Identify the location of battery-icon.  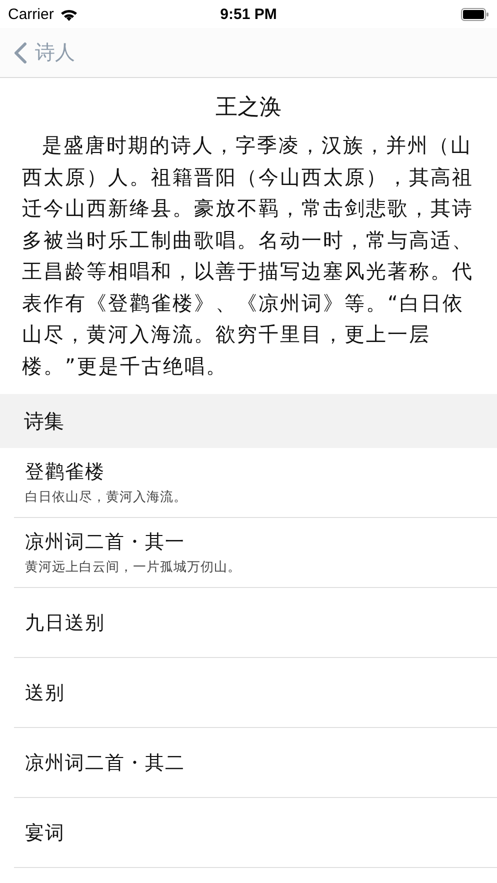
(475, 14).